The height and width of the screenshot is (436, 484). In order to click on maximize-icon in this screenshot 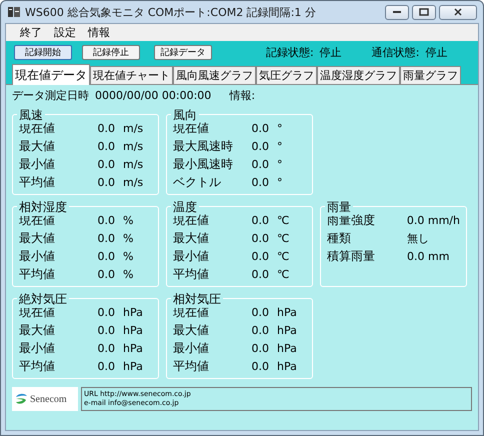, I will do `click(424, 12)`.